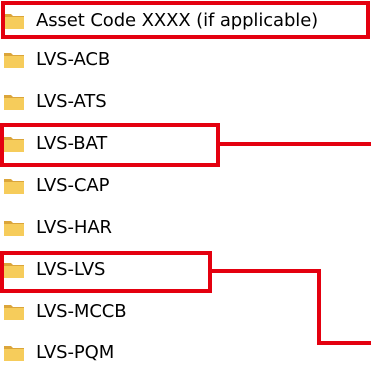  Describe the element at coordinates (81, 311) in the screenshot. I see `folder-item-label: LVS-MCCB` at that location.